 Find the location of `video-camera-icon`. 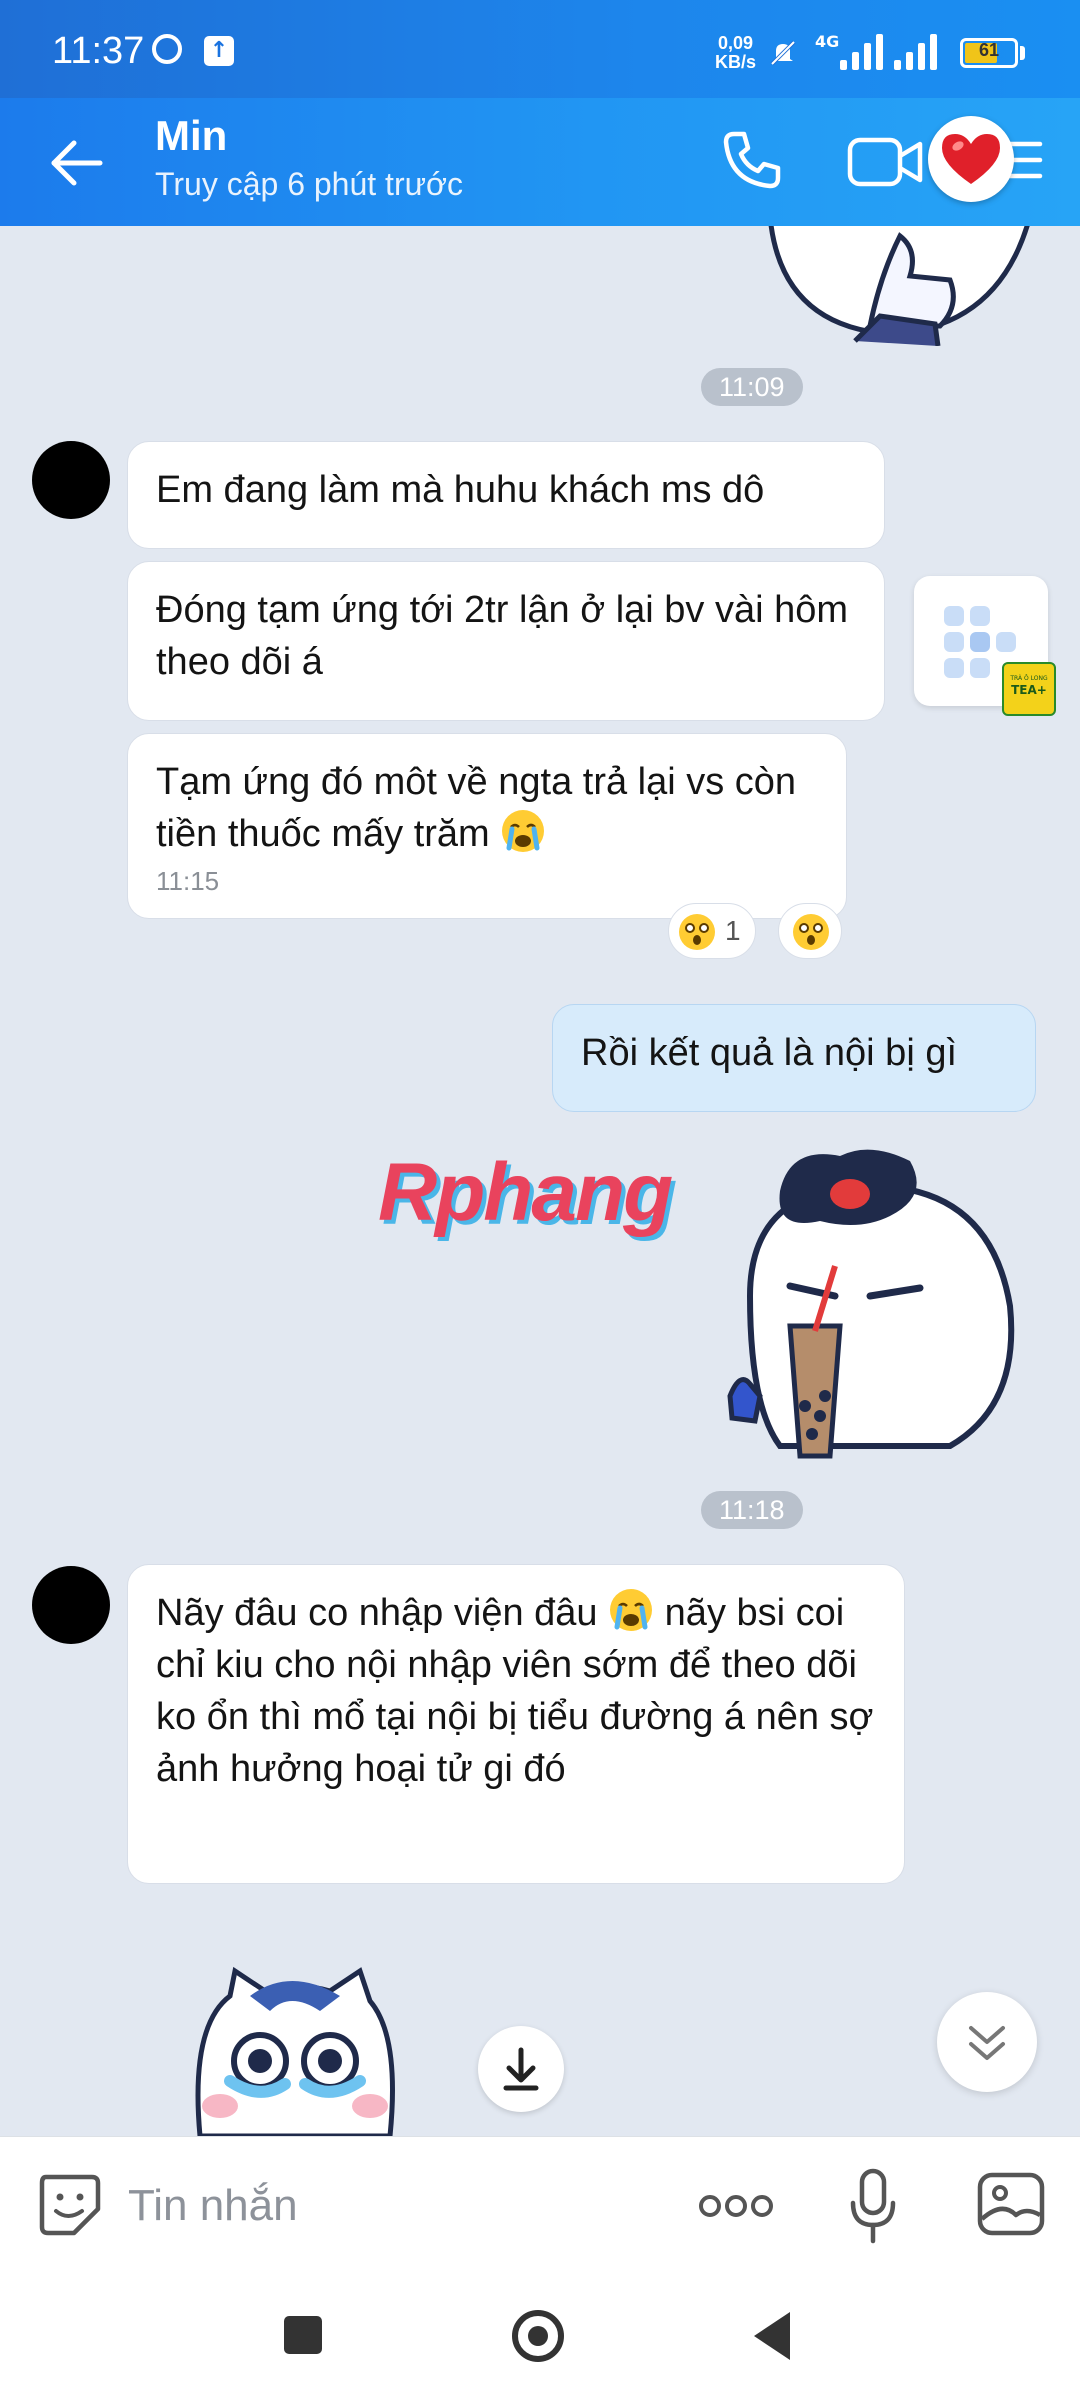

video-camera-icon is located at coordinates (885, 162).